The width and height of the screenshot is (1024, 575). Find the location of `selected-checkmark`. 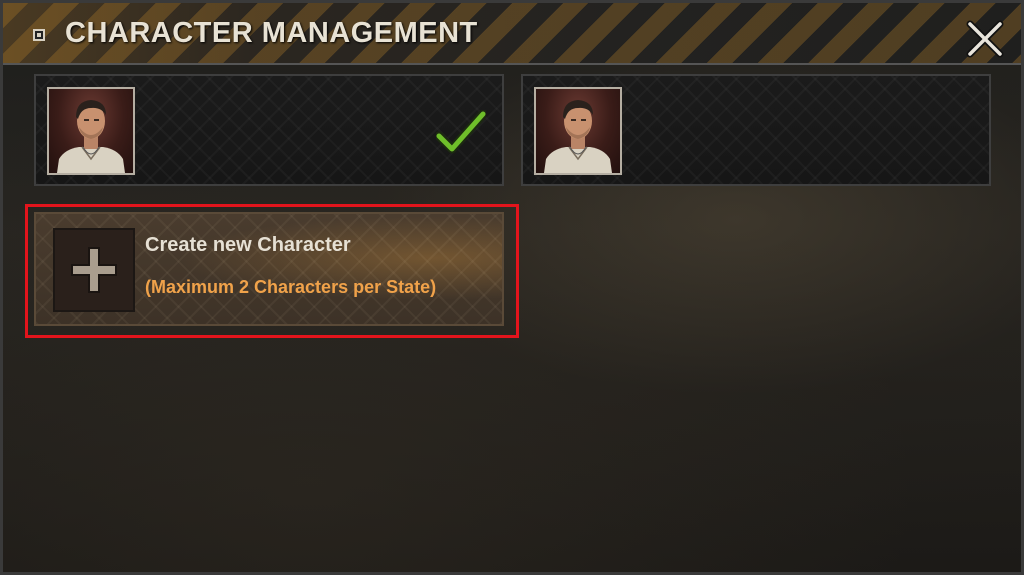

selected-checkmark is located at coordinates (461, 131).